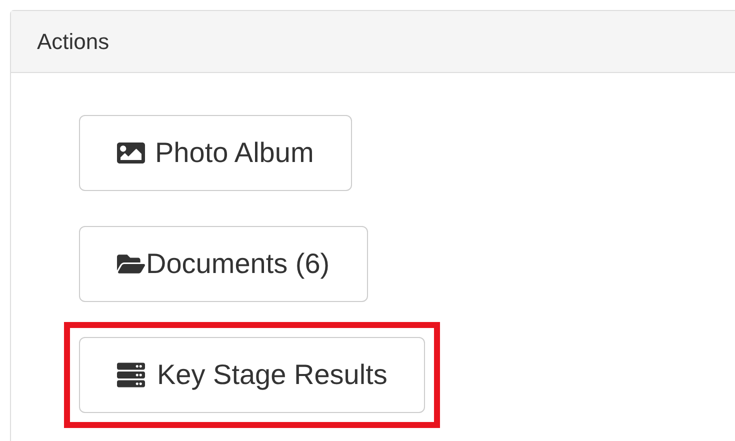 The image size is (735, 441). Describe the element at coordinates (223, 264) in the screenshot. I see `action-button: Documents (6)` at that location.